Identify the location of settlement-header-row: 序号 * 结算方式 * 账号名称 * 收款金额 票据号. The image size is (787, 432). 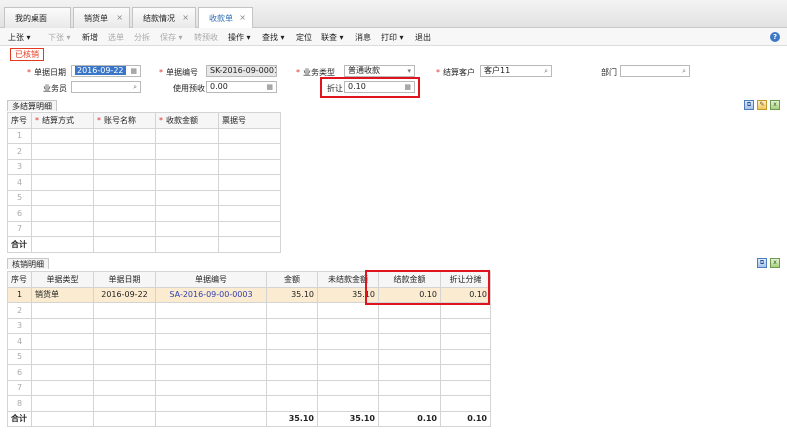
(144, 120).